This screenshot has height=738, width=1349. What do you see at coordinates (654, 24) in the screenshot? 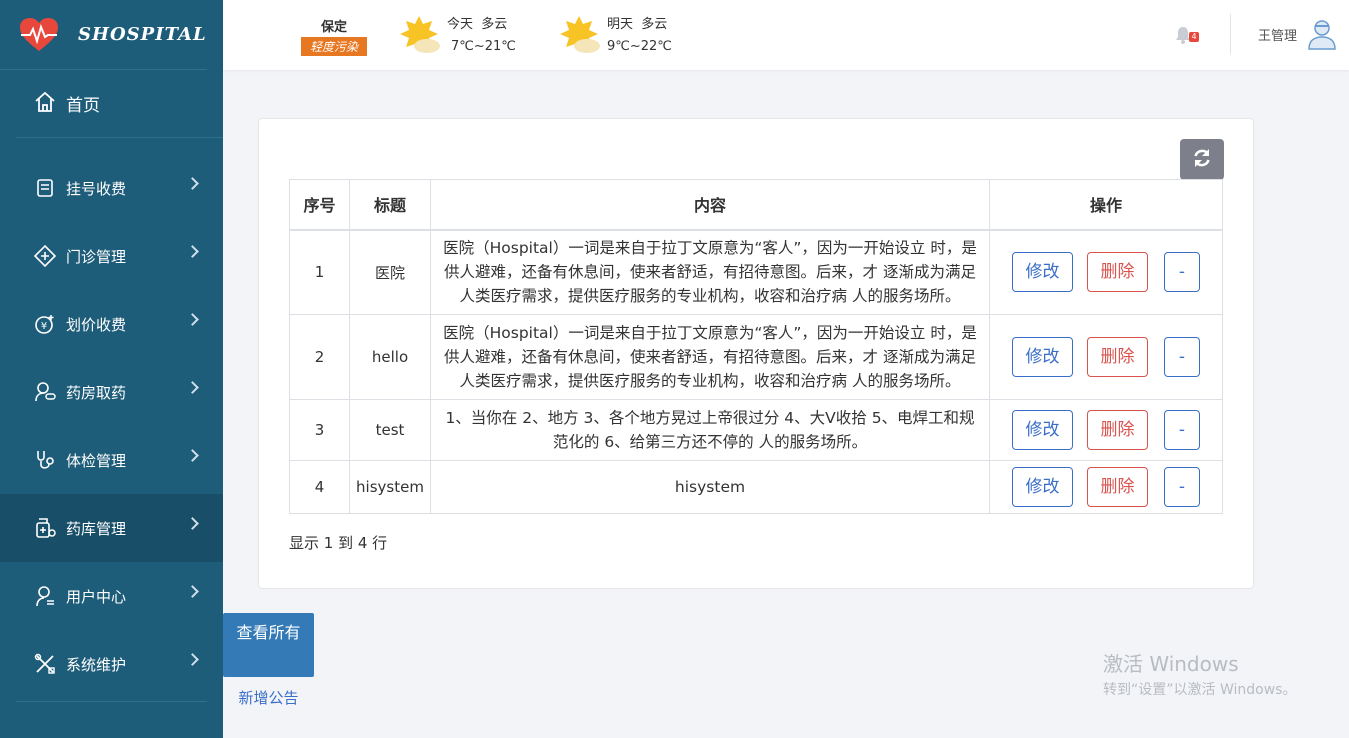
I see `tomorrow-condition: 多云` at bounding box center [654, 24].